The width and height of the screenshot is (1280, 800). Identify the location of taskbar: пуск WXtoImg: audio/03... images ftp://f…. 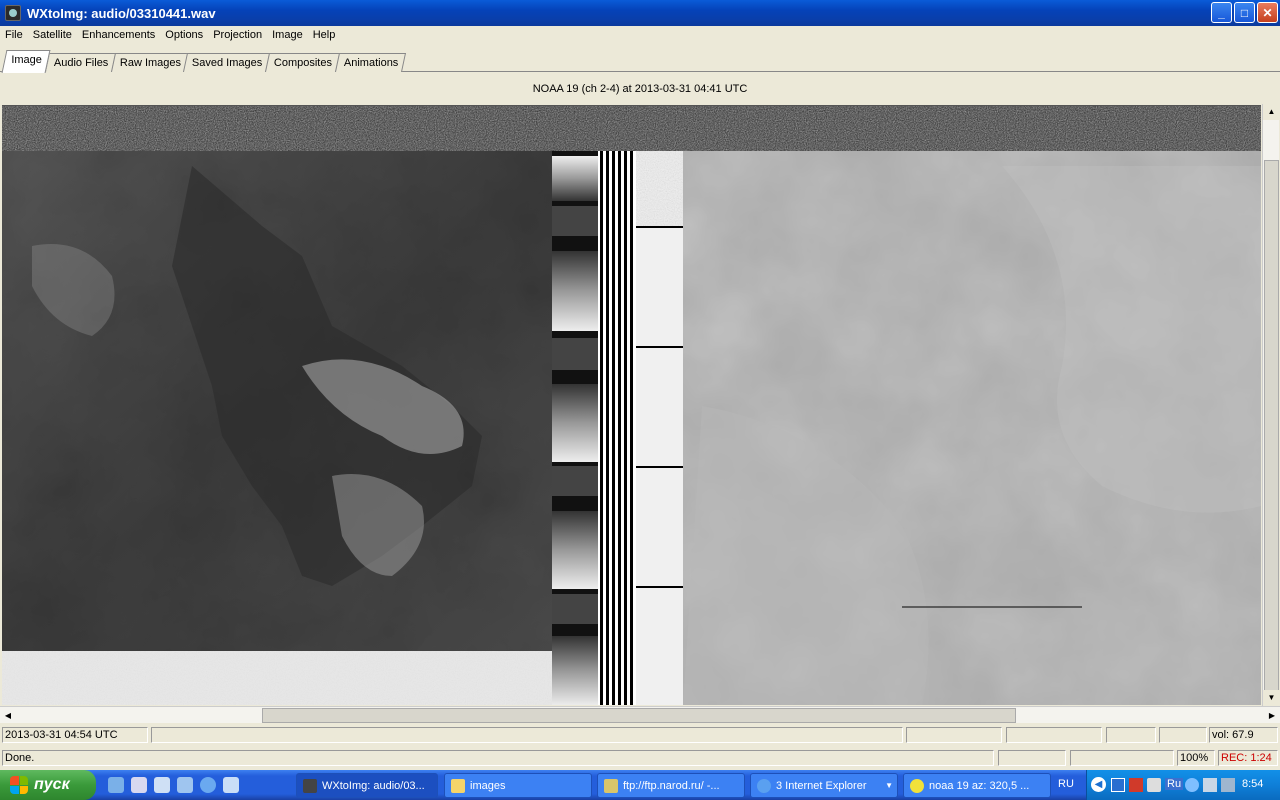
(640, 785).